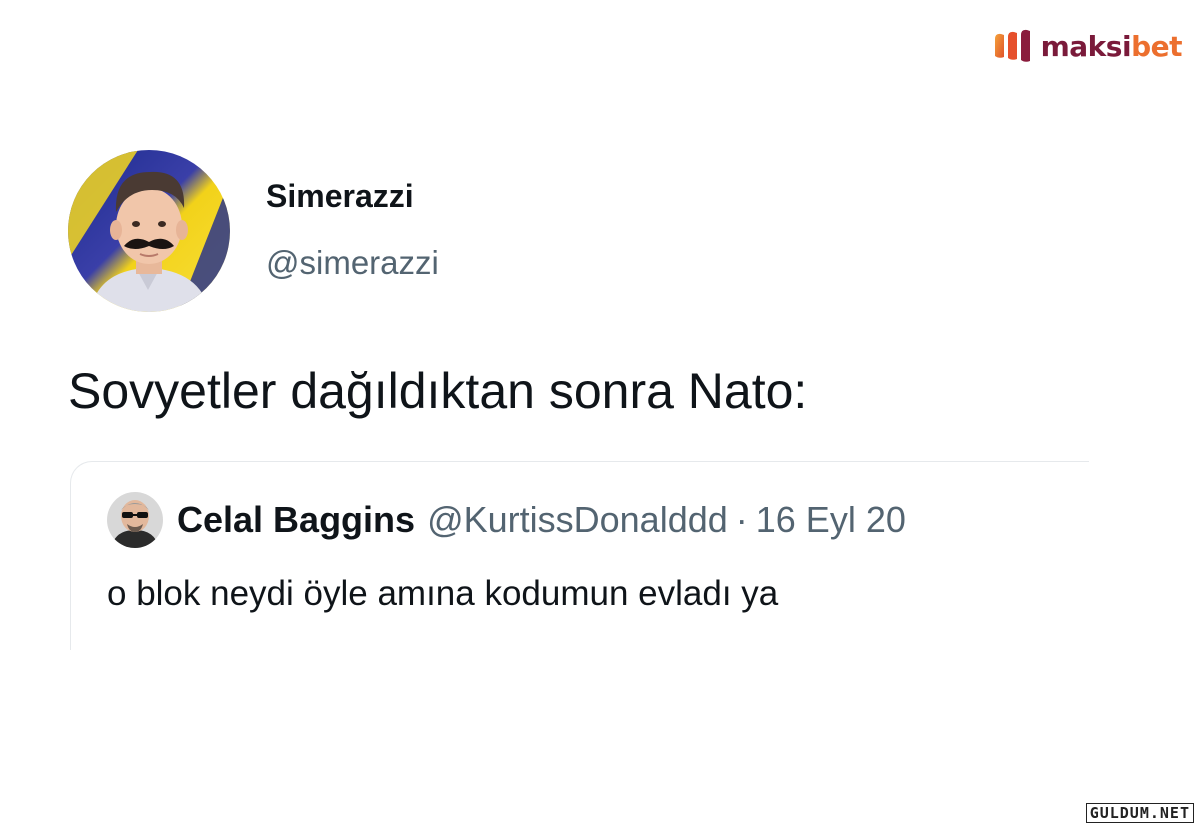  I want to click on maksibet-logo: maksibet, so click(1087, 46).